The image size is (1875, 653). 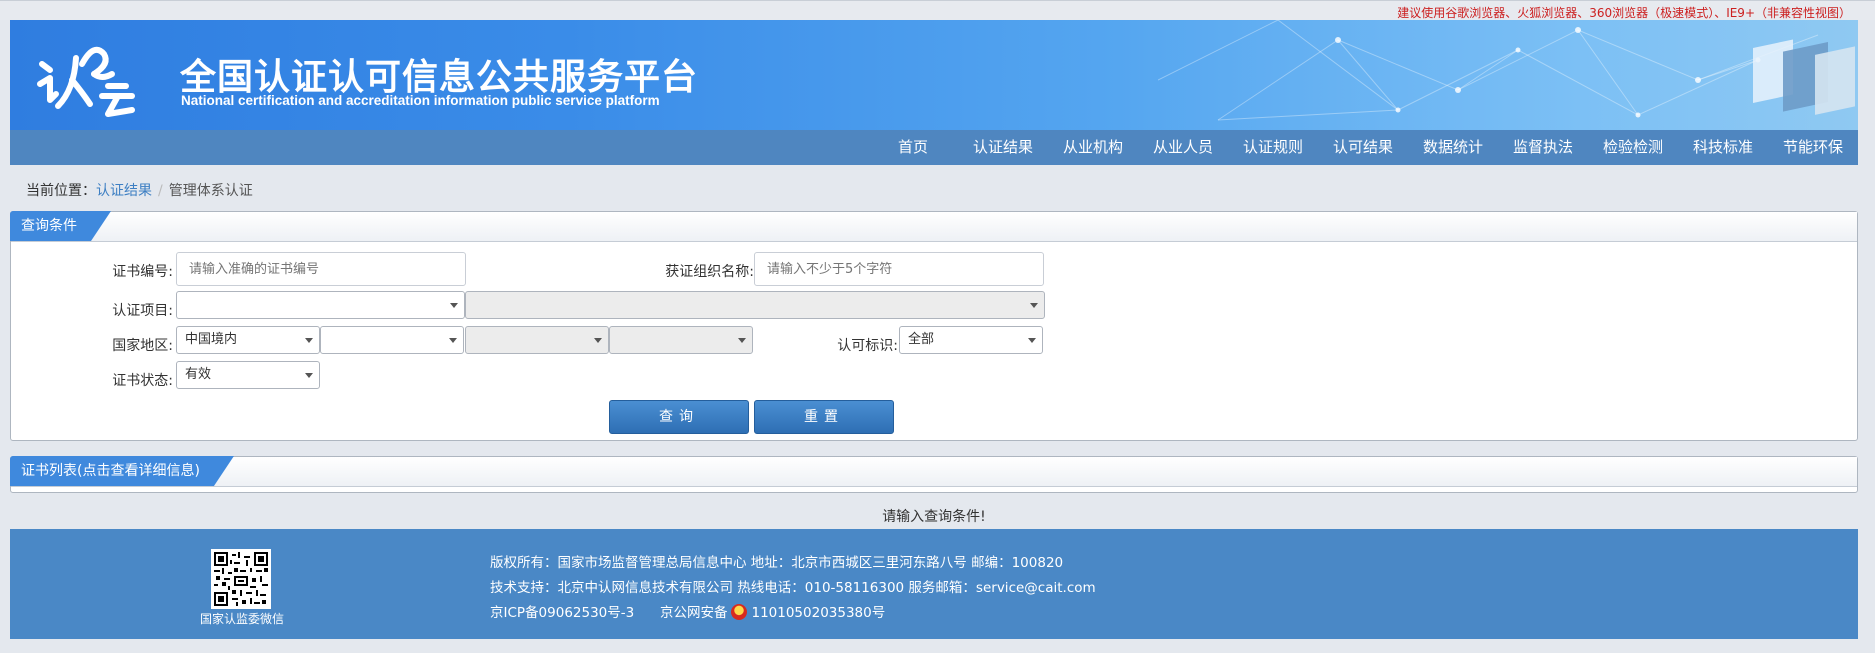 I want to click on nav-item-practitioners: 从业人员, so click(x=1183, y=147).